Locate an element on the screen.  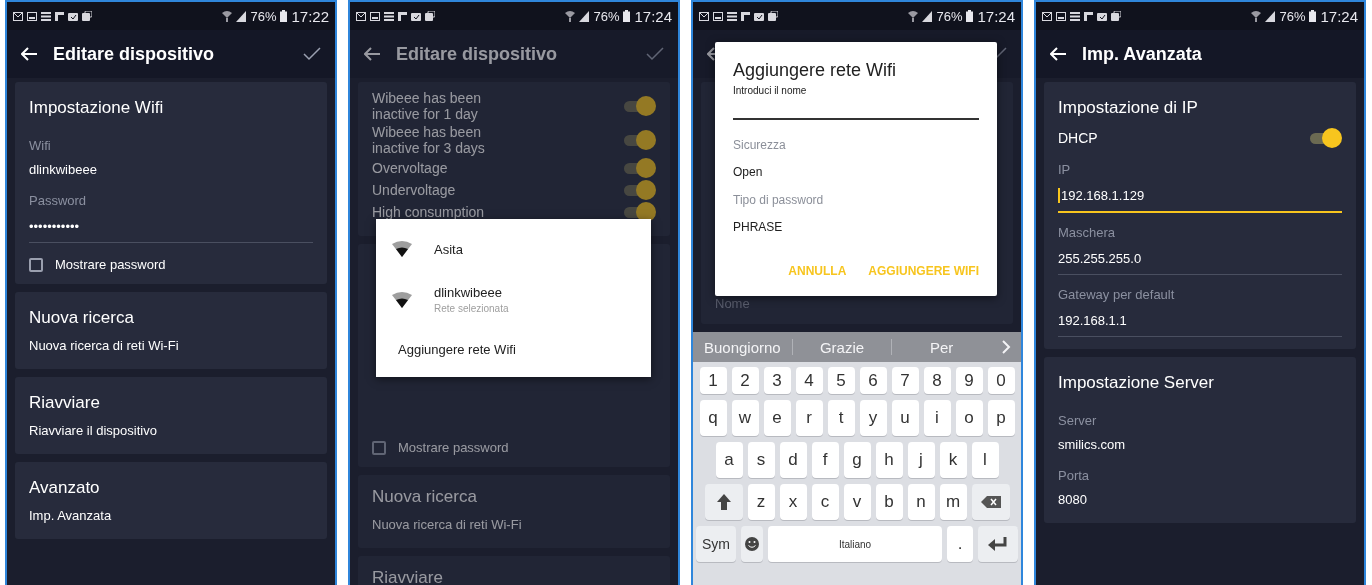
backspace-key is located at coordinates (990, 502).